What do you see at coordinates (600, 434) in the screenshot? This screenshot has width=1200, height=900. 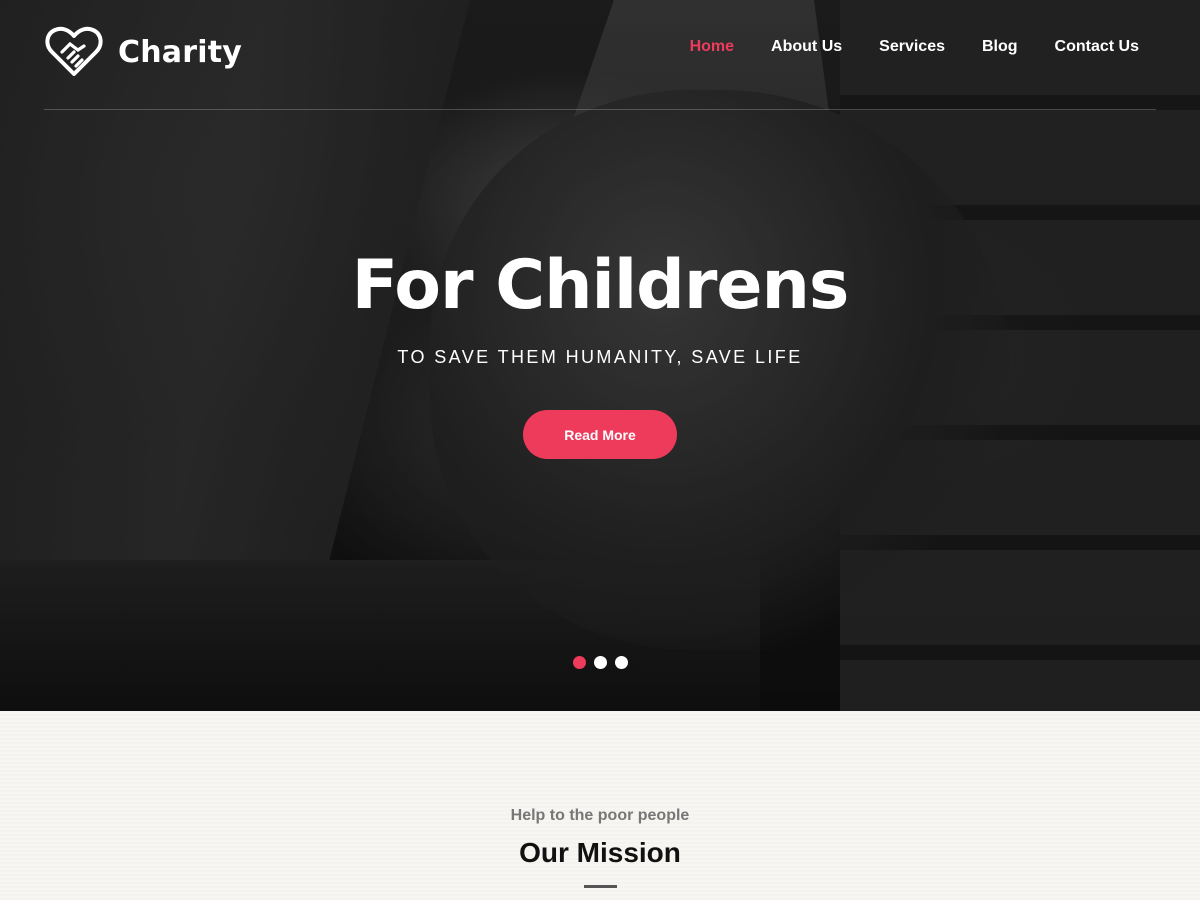 I see `read-more-button: Read More` at bounding box center [600, 434].